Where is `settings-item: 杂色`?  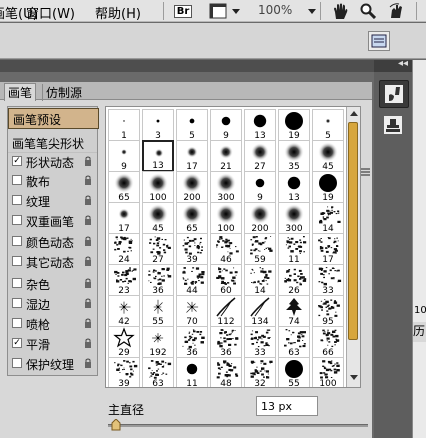 settings-item: 杂色 is located at coordinates (52, 283).